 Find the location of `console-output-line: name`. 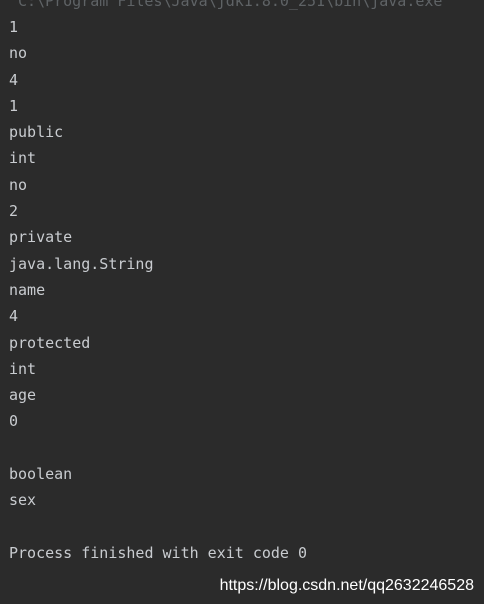

console-output-line: name is located at coordinates (27, 289).